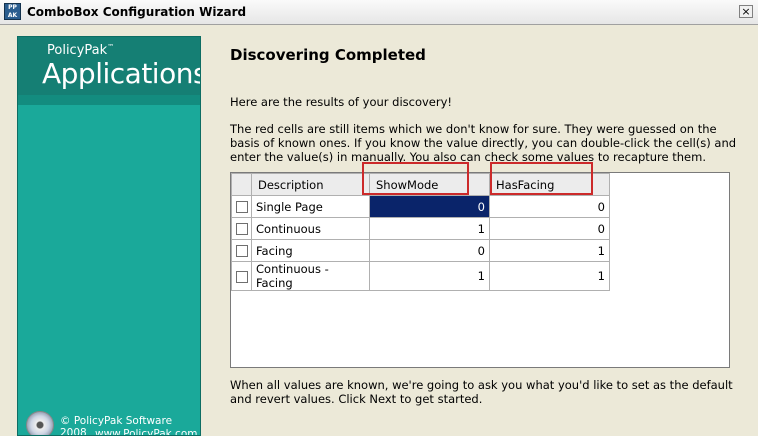 This screenshot has height=436, width=758. Describe the element at coordinates (310, 206) in the screenshot. I see `description-cell: Single Page` at that location.